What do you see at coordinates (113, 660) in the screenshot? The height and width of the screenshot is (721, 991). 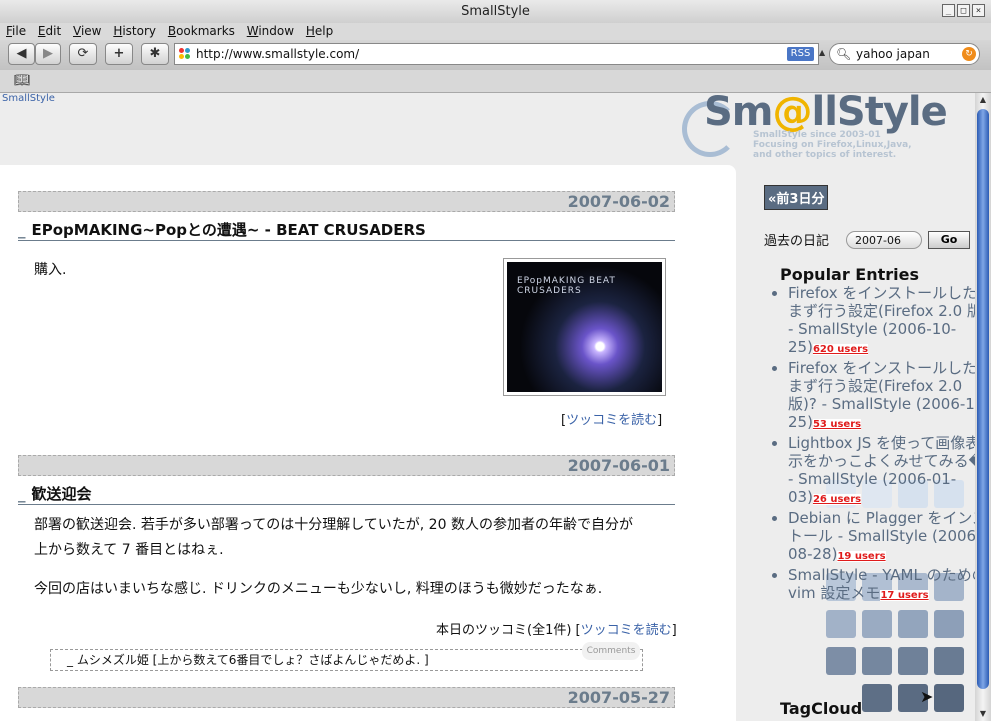 I see `comment-author: ムシメズル姫` at bounding box center [113, 660].